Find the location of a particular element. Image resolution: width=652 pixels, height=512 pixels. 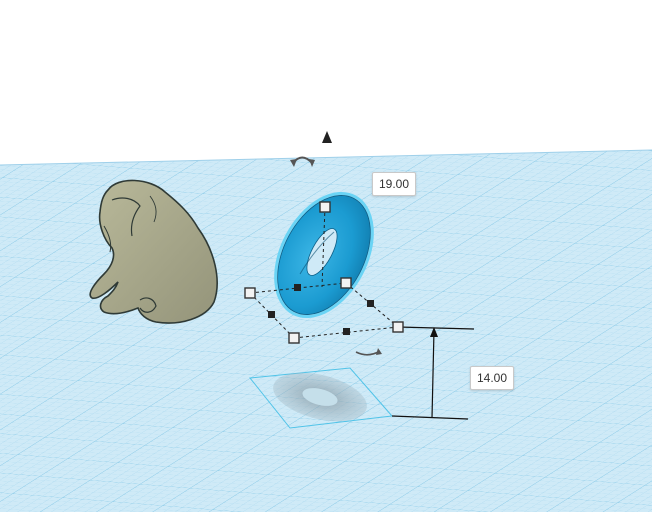

handle-top is located at coordinates (325, 207).